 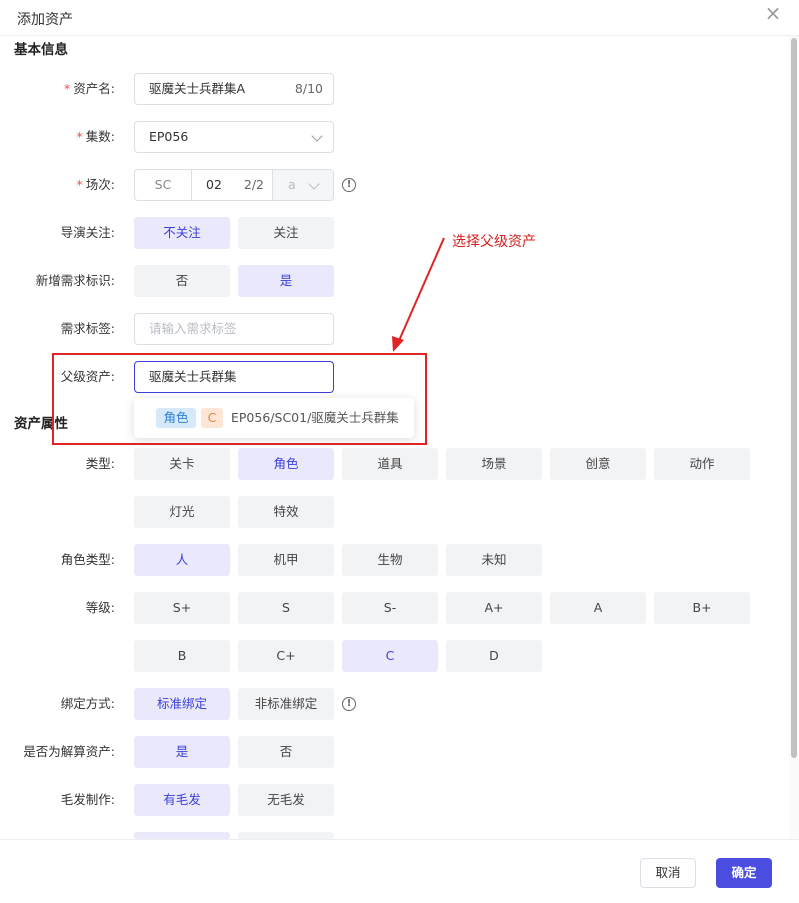 I want to click on level-option-b: B, so click(x=182, y=656).